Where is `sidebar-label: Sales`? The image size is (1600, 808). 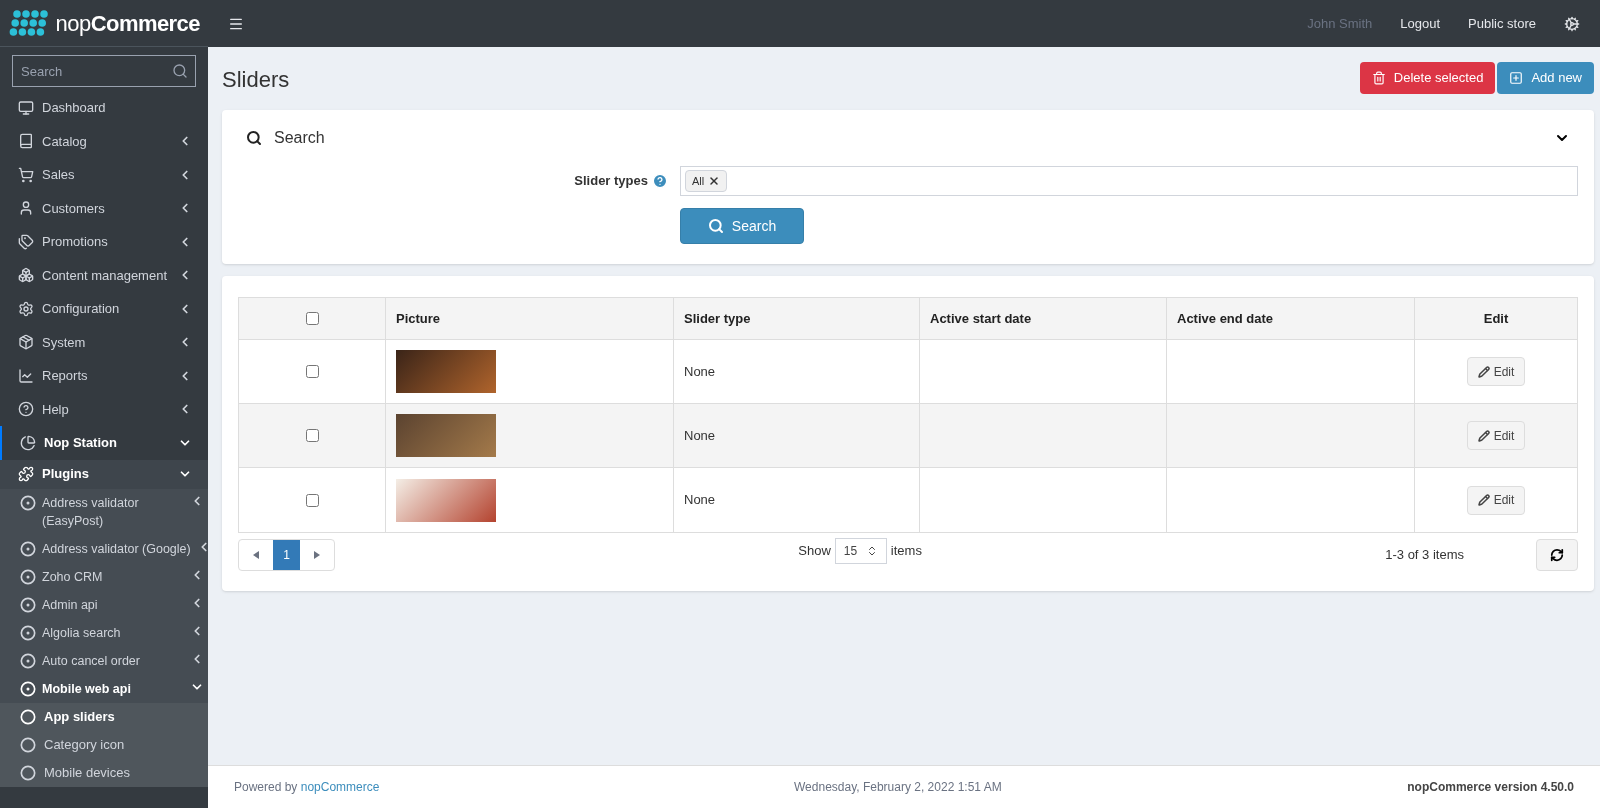 sidebar-label: Sales is located at coordinates (59, 175).